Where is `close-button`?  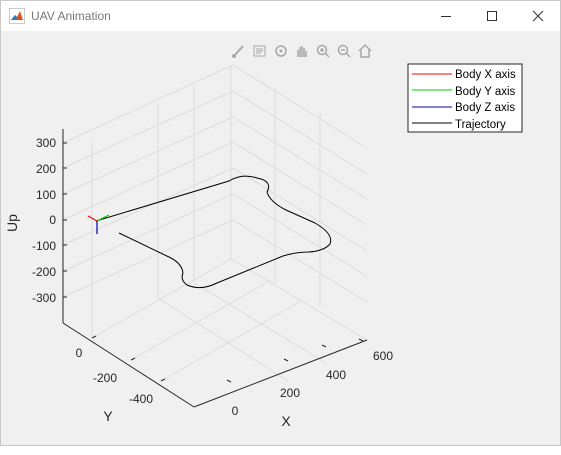
close-button is located at coordinates (538, 16).